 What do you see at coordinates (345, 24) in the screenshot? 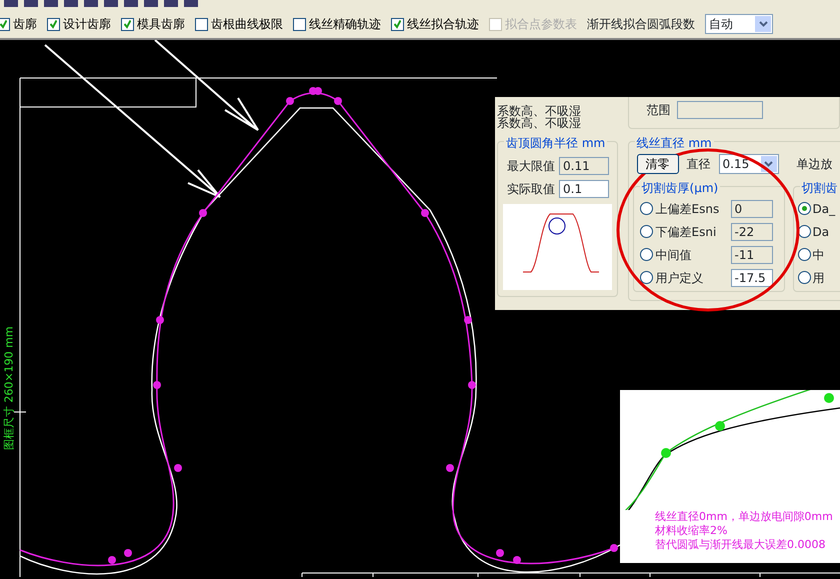
I see `checkbox-label: 线丝精确轨迹` at bounding box center [345, 24].